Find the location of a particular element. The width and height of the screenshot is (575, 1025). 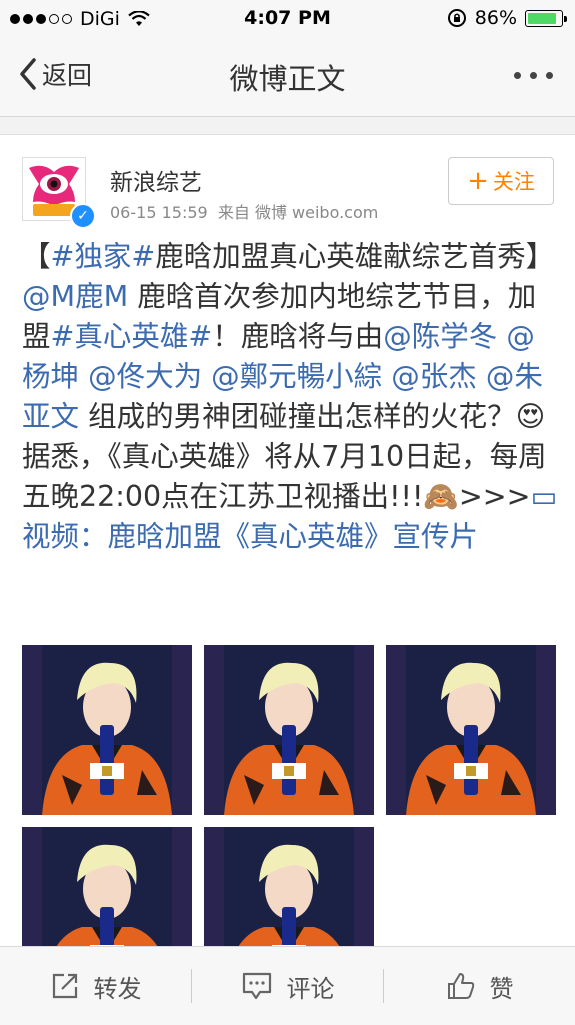

post-text-segment: ！鹿晗将与由 is located at coordinates (298, 336).